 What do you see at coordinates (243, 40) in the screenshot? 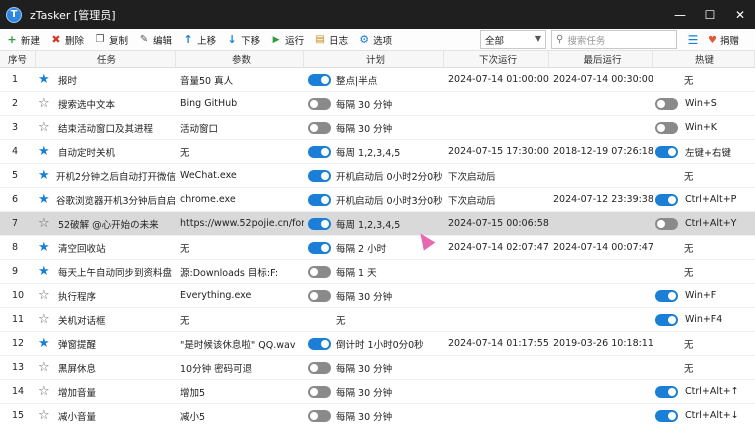
I see `move-down-button: ↓ 下移` at bounding box center [243, 40].